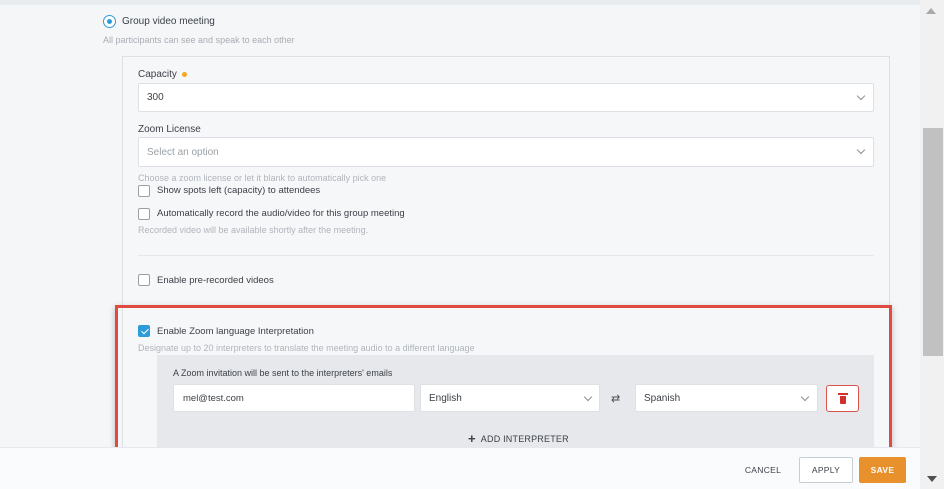  What do you see at coordinates (826, 470) in the screenshot?
I see `apply-button: APPLY` at bounding box center [826, 470].